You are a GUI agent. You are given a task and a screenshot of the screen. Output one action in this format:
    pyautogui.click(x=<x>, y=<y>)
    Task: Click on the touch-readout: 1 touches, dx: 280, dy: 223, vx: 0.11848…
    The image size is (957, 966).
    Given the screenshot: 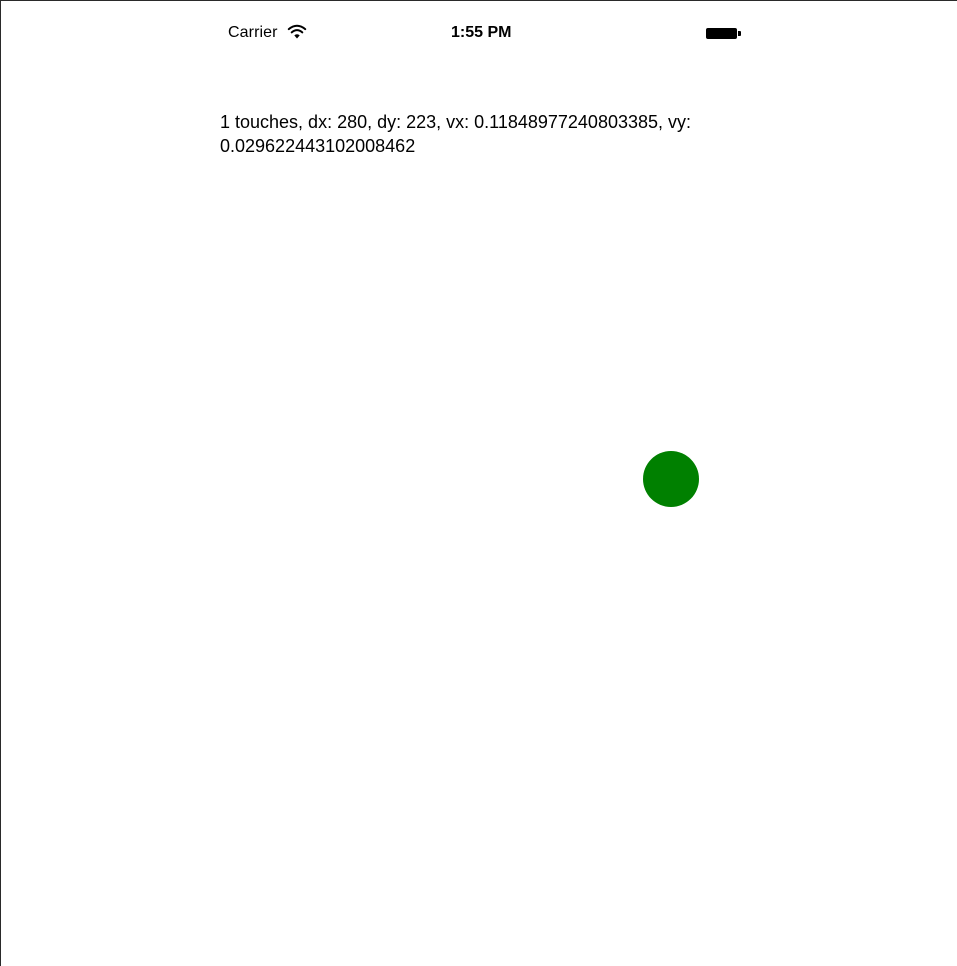 What is the action you would take?
    pyautogui.click(x=456, y=134)
    